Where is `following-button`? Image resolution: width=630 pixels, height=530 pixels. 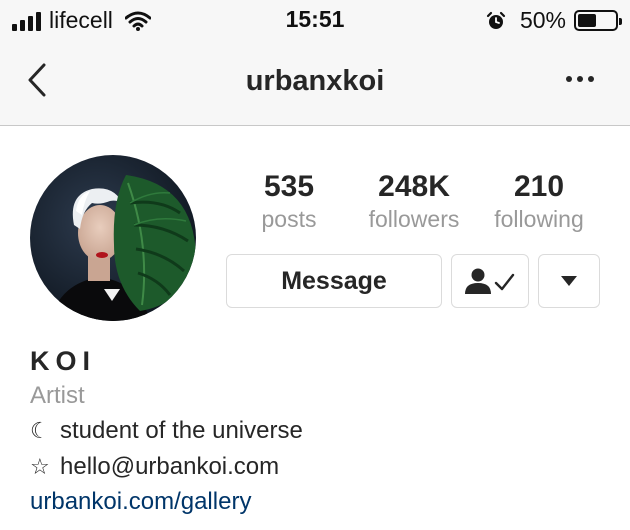 following-button is located at coordinates (490, 281).